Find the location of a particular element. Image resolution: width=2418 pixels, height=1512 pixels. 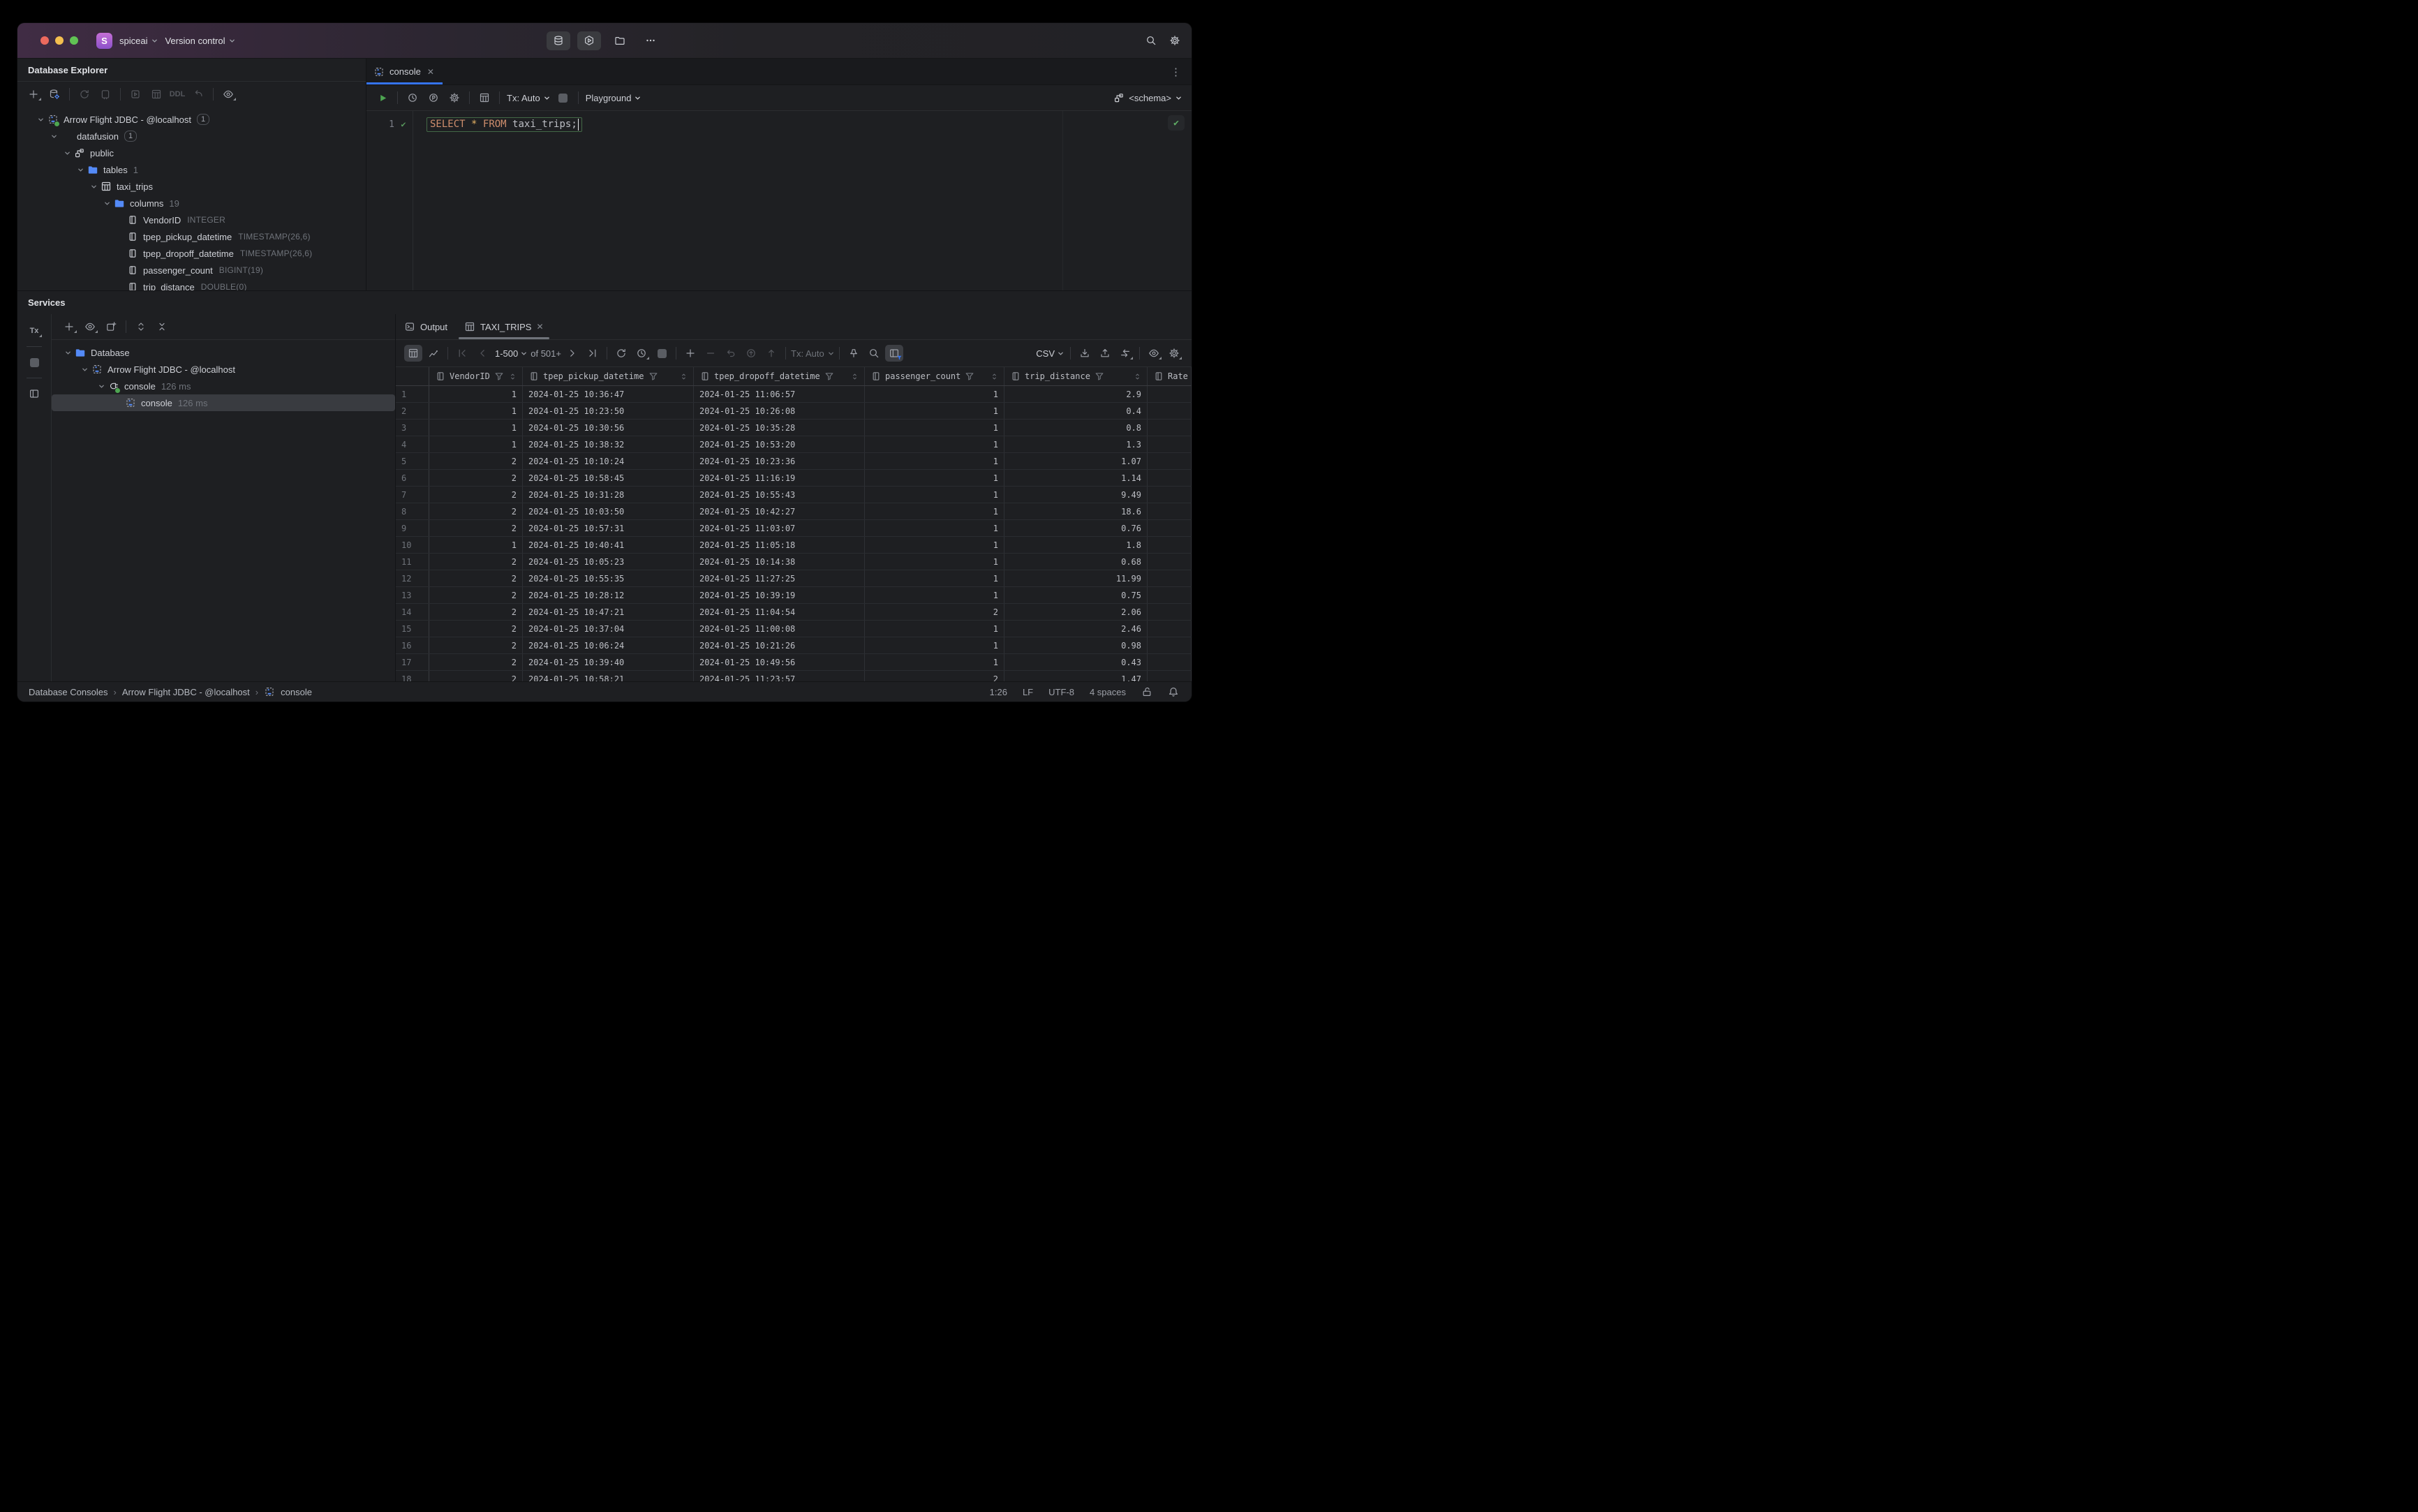

grid-cell: 1.8 is located at coordinates (1076, 545).